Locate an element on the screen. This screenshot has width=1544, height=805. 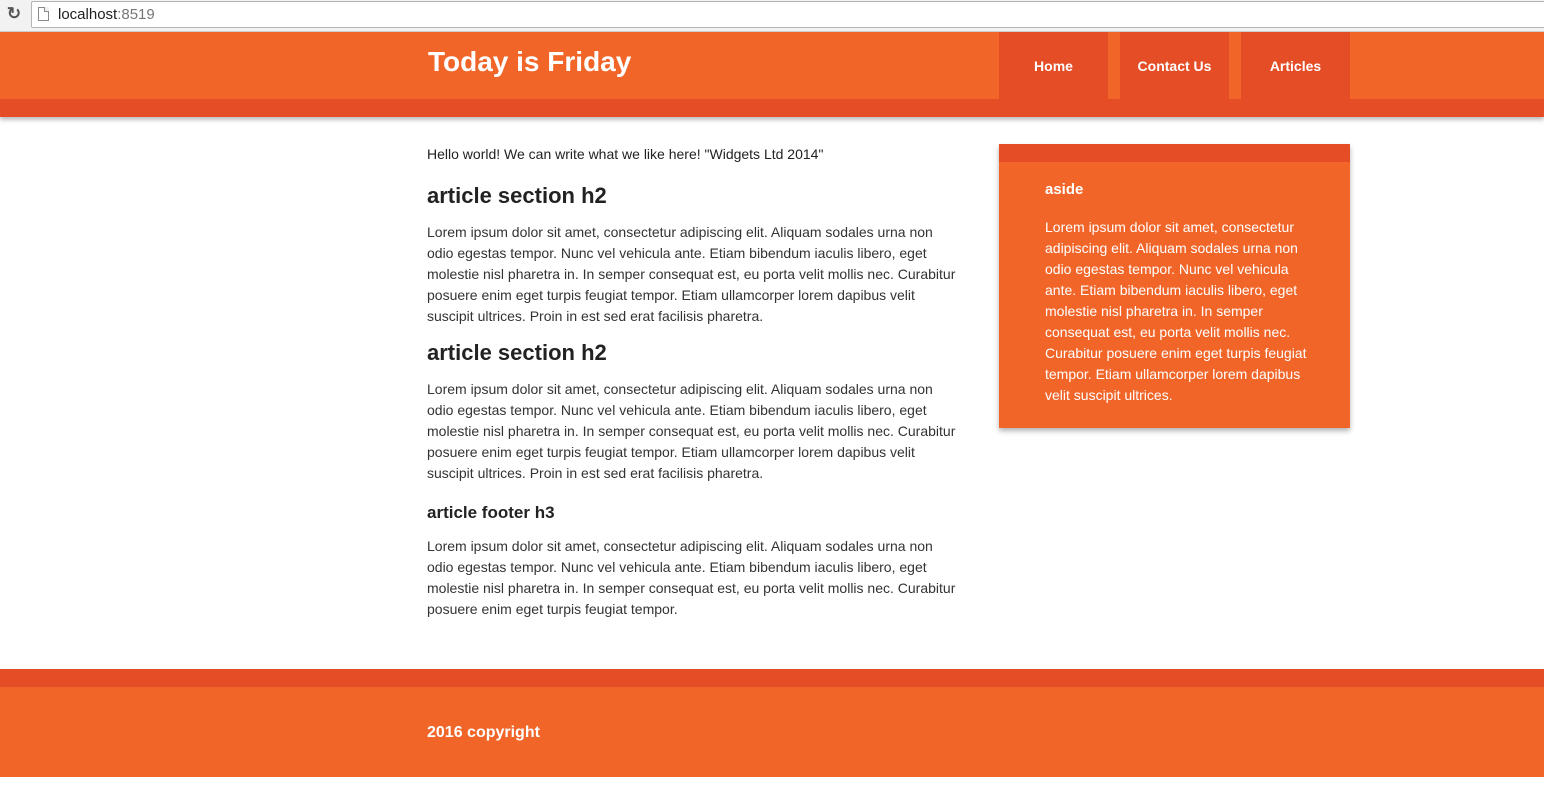
footer-accent-strip is located at coordinates (772, 678).